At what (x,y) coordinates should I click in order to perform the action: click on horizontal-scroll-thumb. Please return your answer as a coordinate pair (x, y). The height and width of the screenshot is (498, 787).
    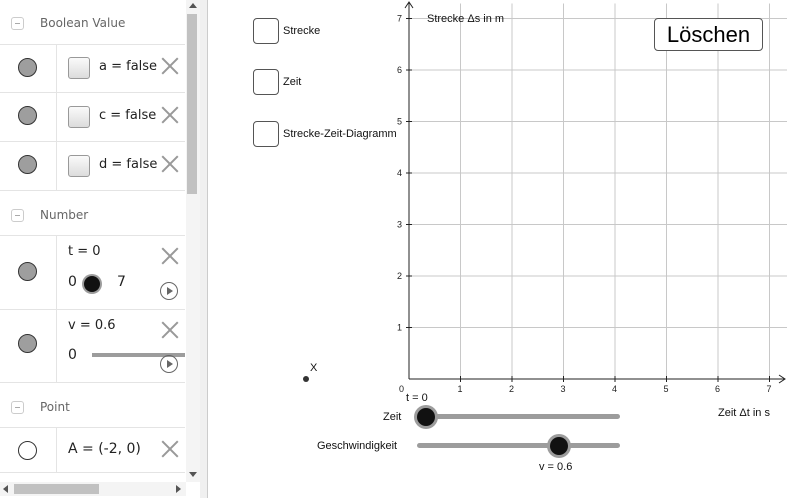
    Looking at the image, I should click on (56, 489).